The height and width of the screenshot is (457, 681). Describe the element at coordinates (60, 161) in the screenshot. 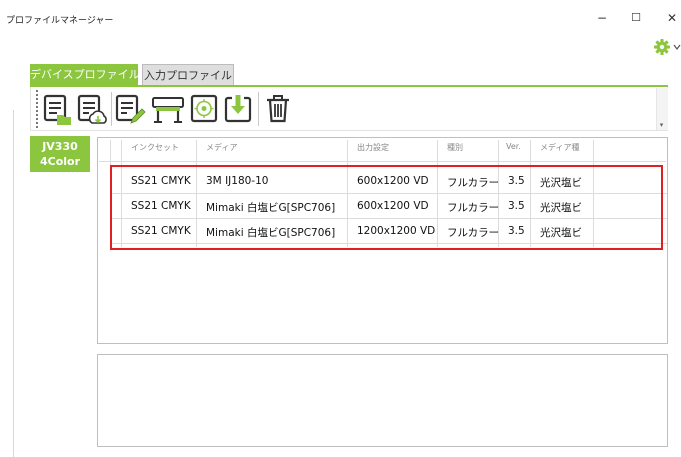

I see `device-color: 4Color` at that location.